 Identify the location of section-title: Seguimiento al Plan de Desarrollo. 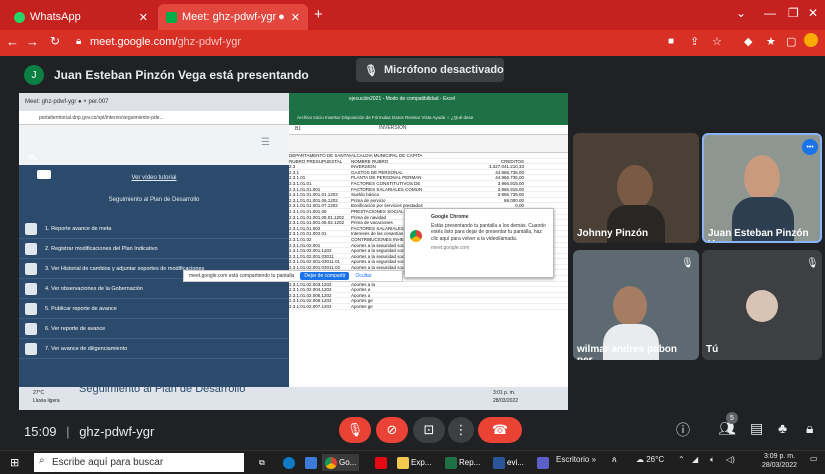
(154, 200).